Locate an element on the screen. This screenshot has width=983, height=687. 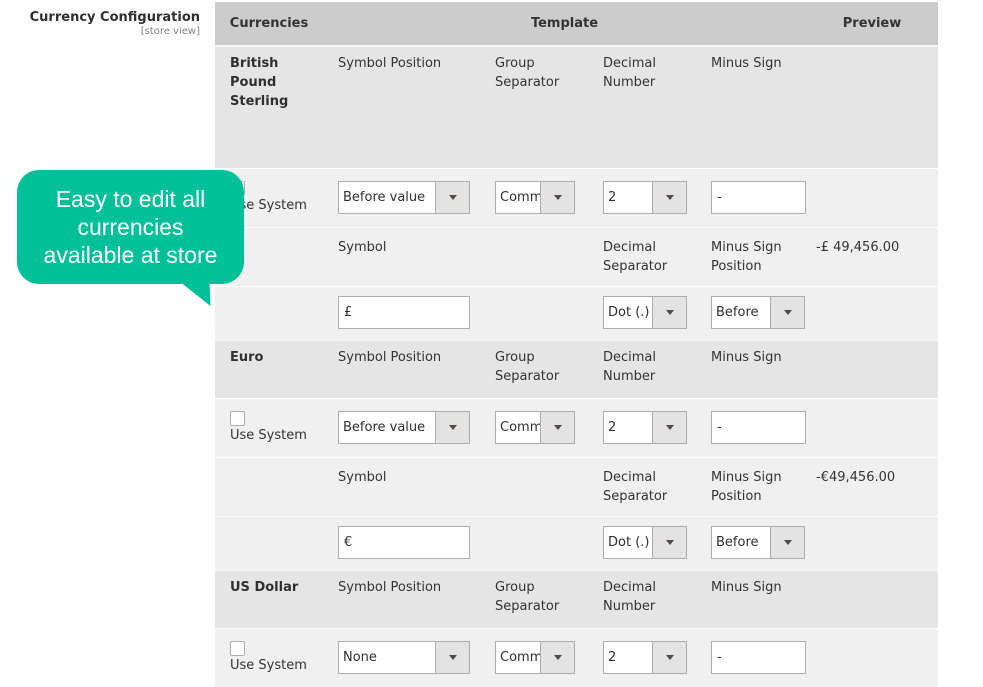
section-label: Currency Configuration [store view] is located at coordinates (100, 23).